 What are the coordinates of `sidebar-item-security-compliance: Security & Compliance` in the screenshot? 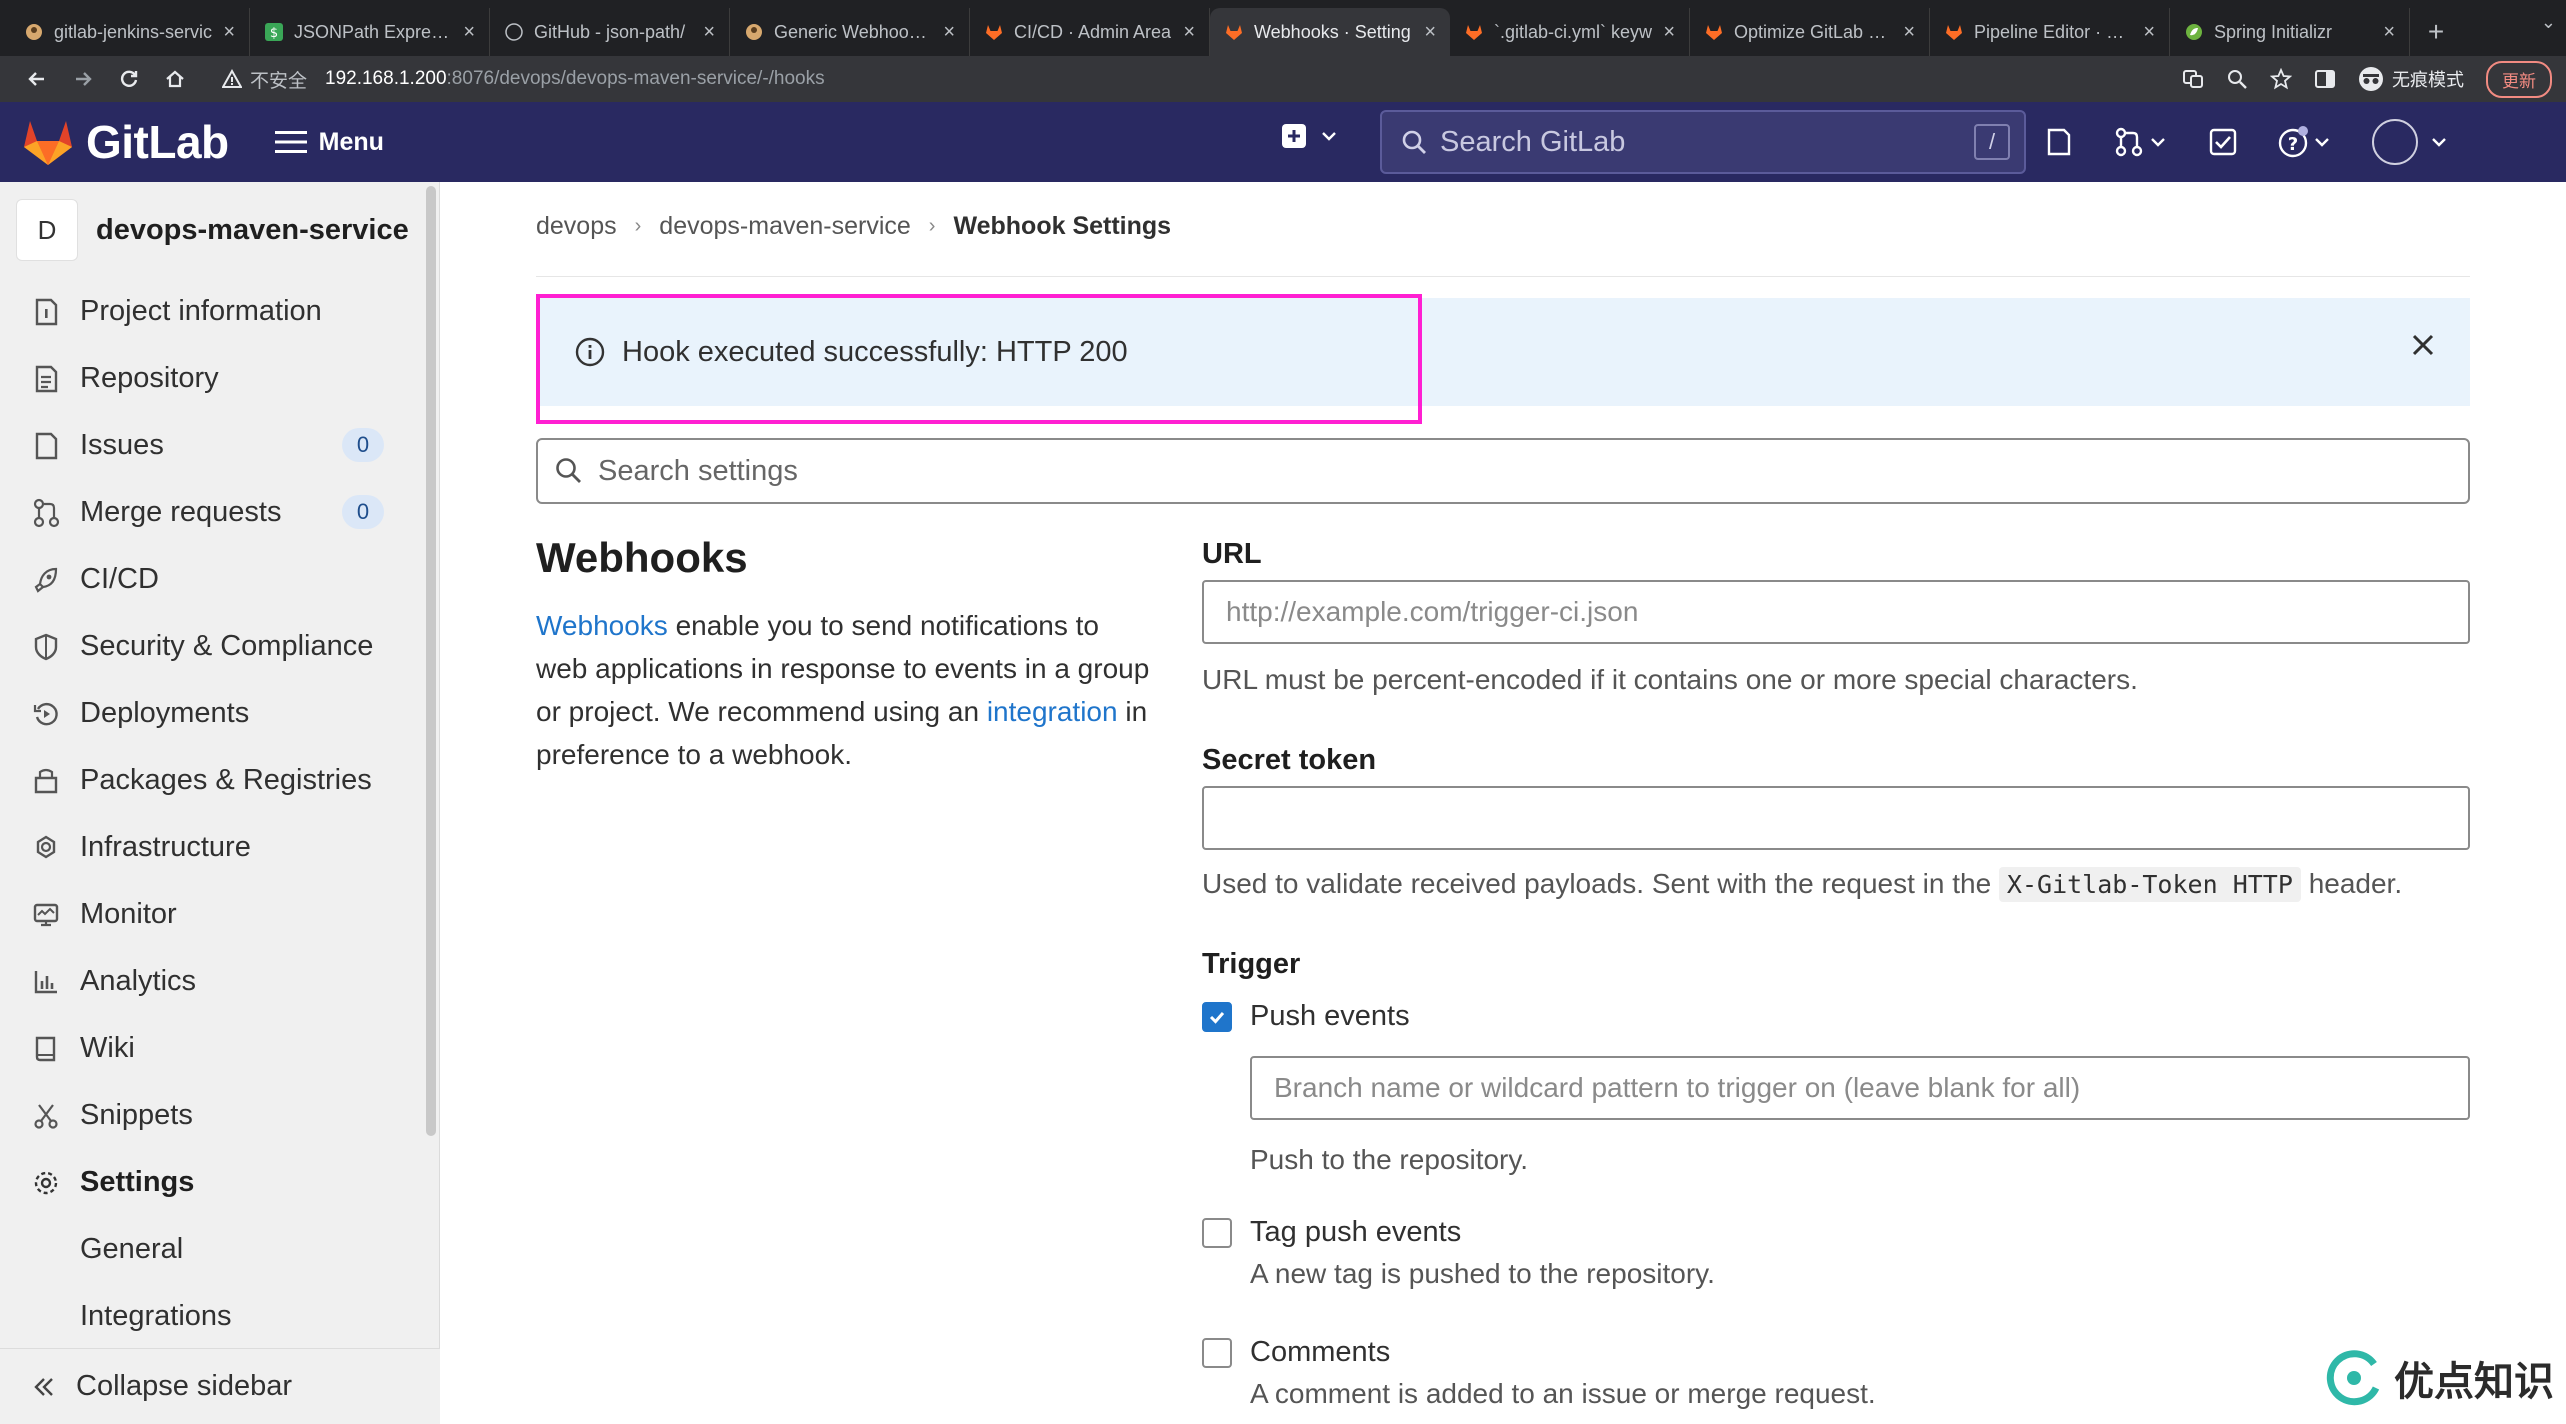 It's located at (219, 646).